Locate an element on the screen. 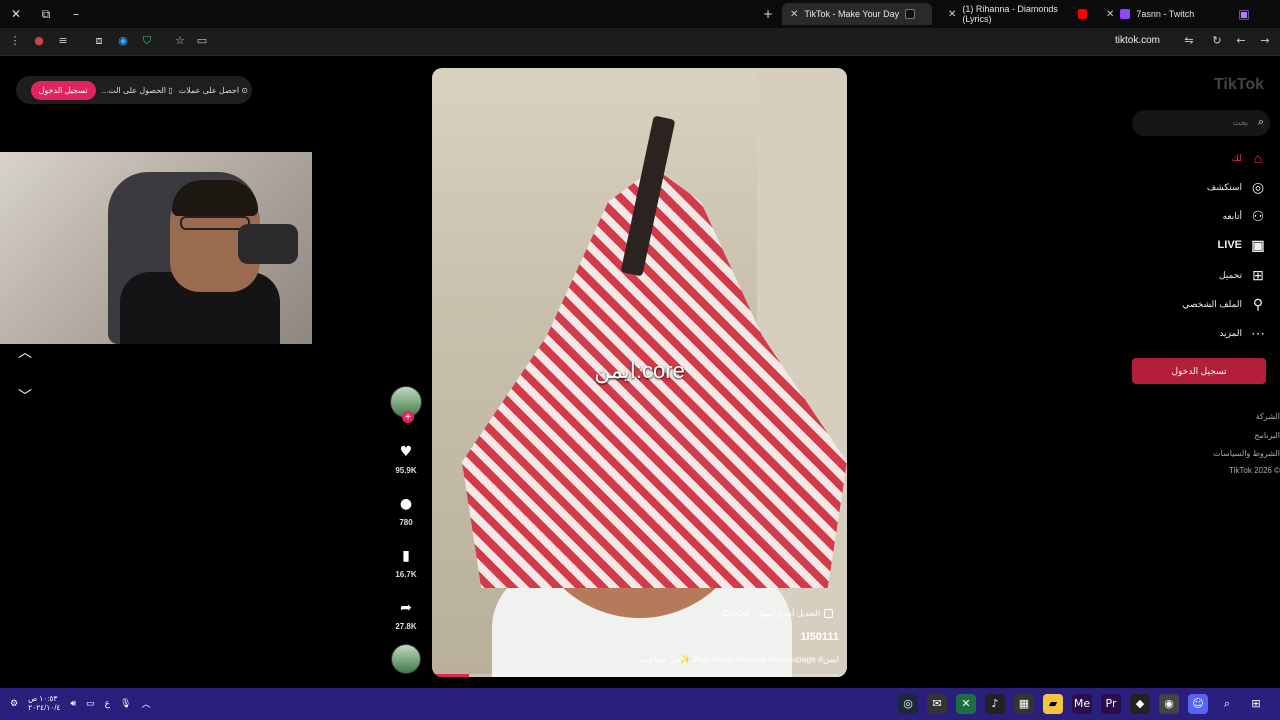  tab-search-icon: ▣ is located at coordinates (1244, 14).